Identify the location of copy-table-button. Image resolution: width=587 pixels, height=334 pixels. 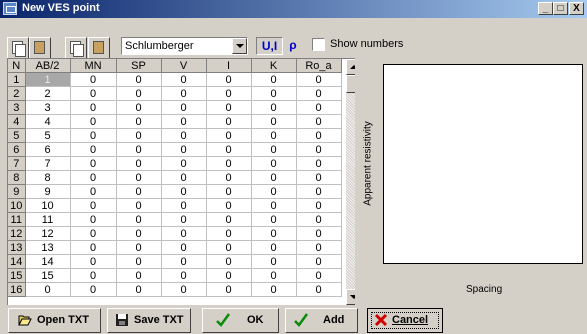
(76, 48).